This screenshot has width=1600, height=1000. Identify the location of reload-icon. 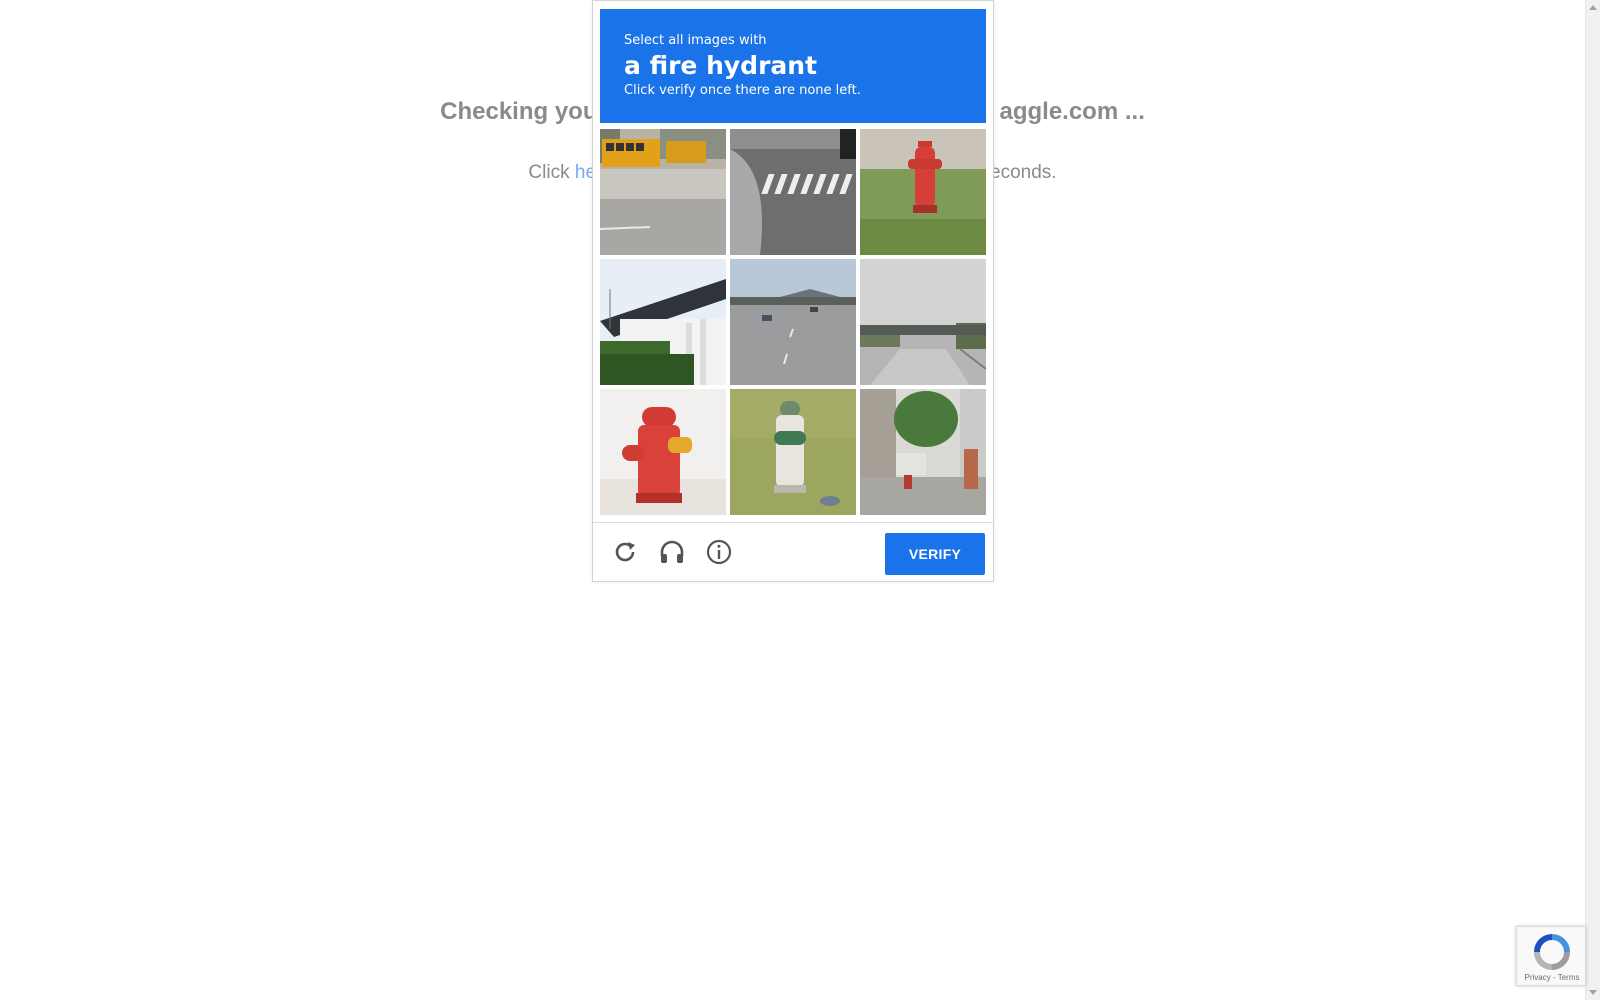
(625, 552).